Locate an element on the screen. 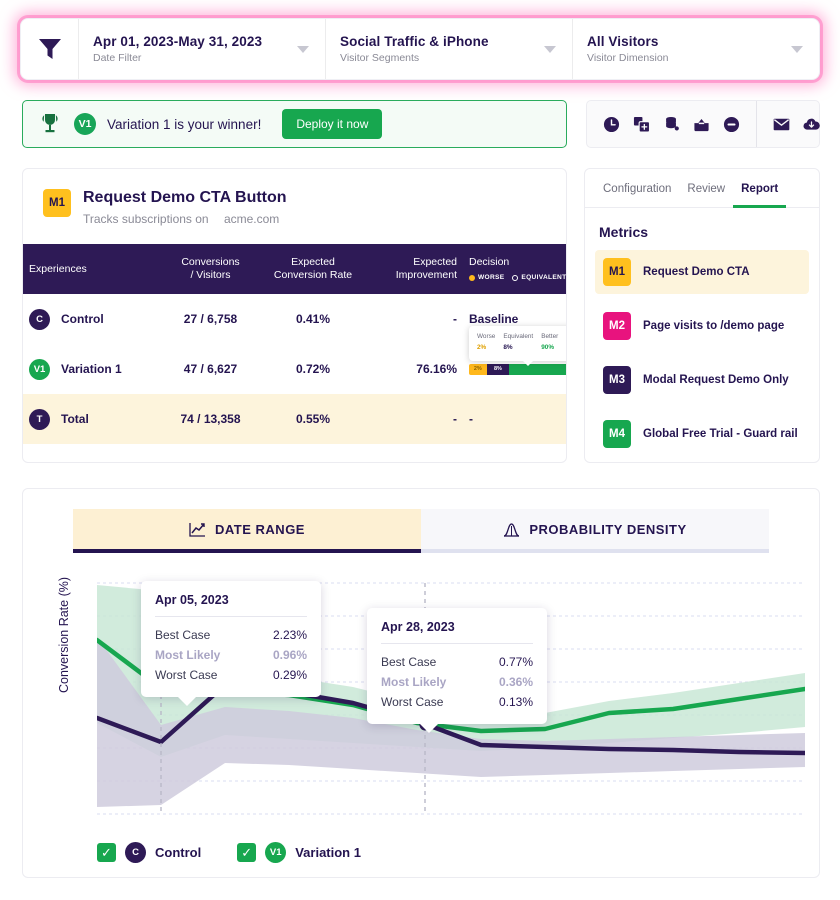 The height and width of the screenshot is (900, 840). chart-tooltip-1-best: Best Case 2.23% is located at coordinates (231, 635).